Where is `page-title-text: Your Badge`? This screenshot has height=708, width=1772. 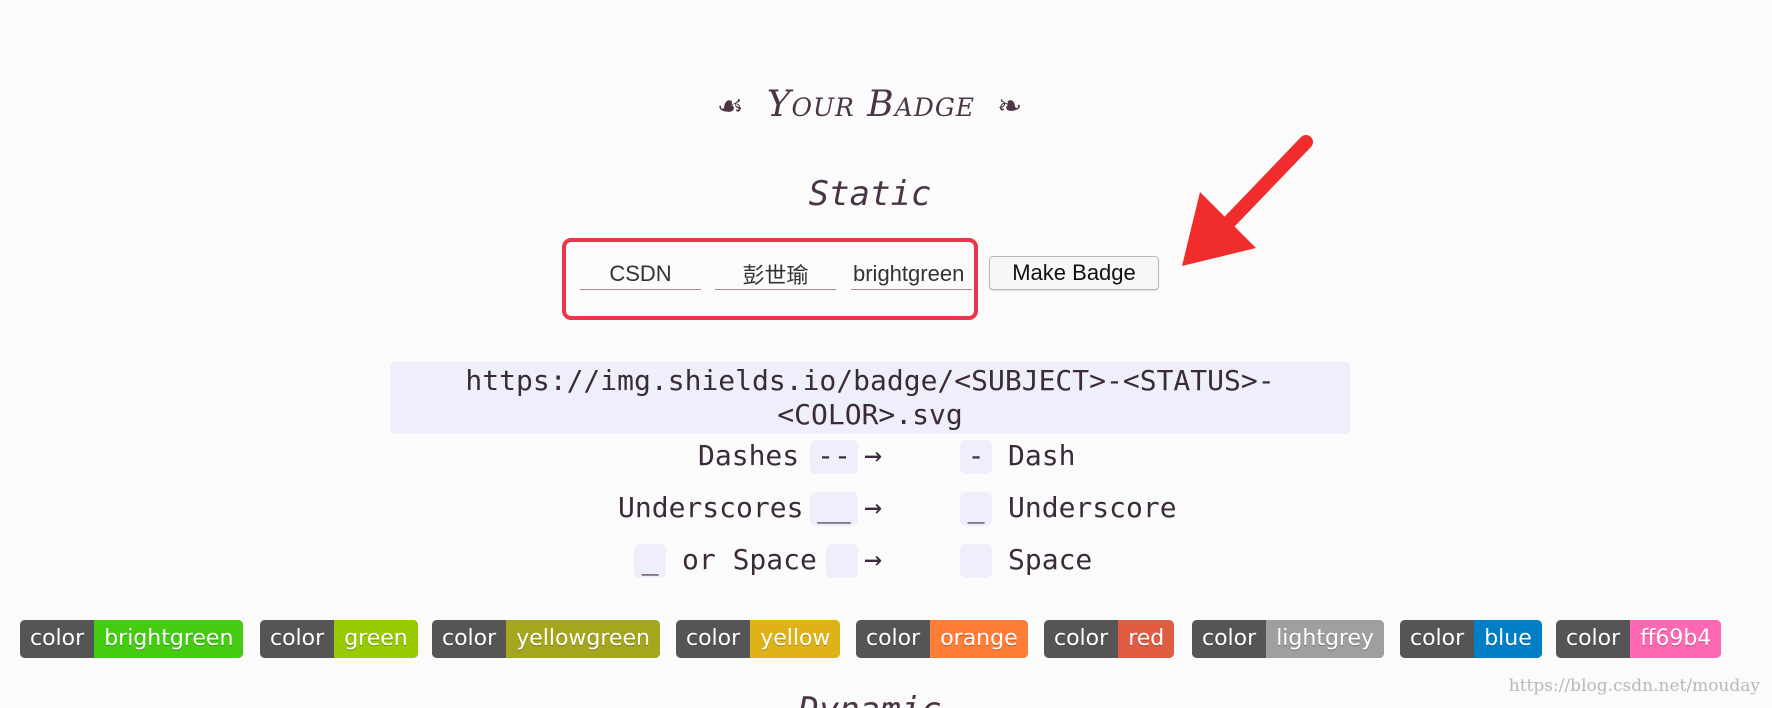 page-title-text: Your Badge is located at coordinates (871, 104).